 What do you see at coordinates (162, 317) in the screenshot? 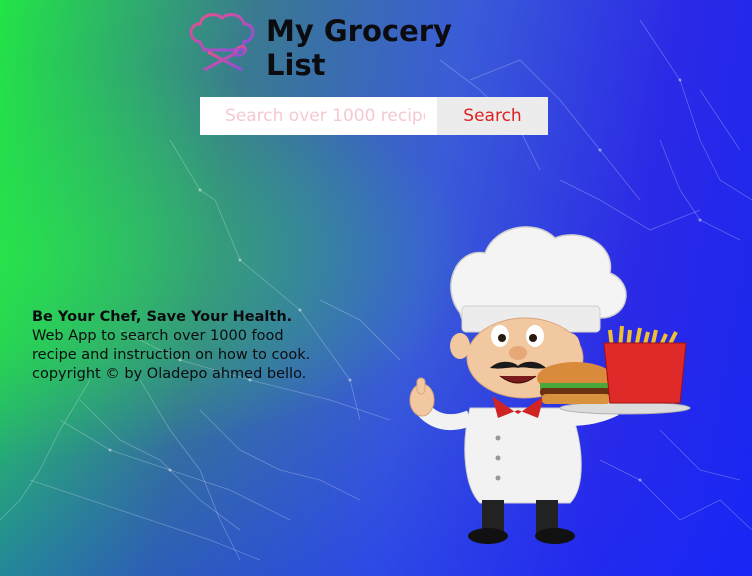
I see `about-heading: Be Your Chef, Save Your Health.` at bounding box center [162, 317].